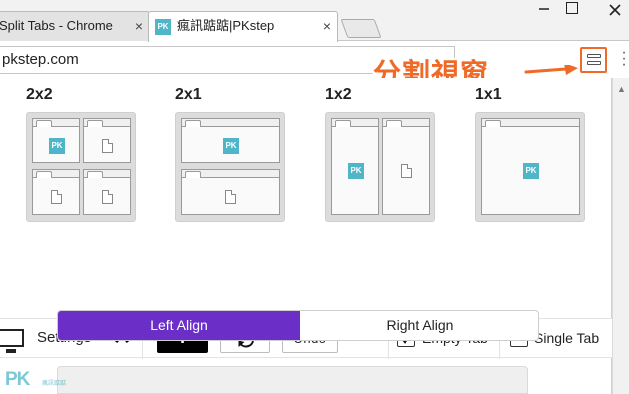  Describe the element at coordinates (488, 94) in the screenshot. I see `layout-label: 1x1` at that location.